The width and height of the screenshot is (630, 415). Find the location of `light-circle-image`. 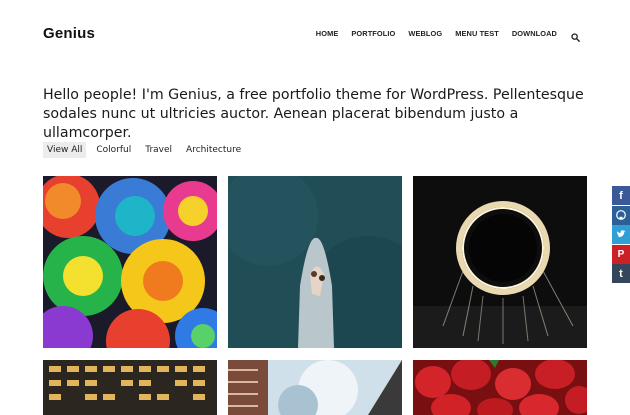

light-circle-image is located at coordinates (500, 262).